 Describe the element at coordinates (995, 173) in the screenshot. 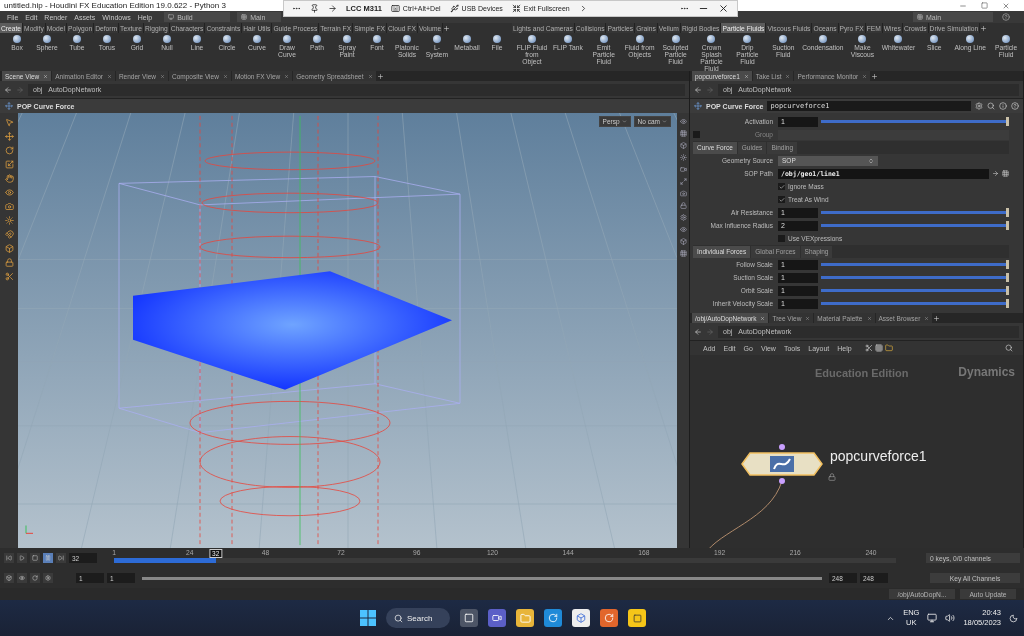

I see `jump-icon` at that location.